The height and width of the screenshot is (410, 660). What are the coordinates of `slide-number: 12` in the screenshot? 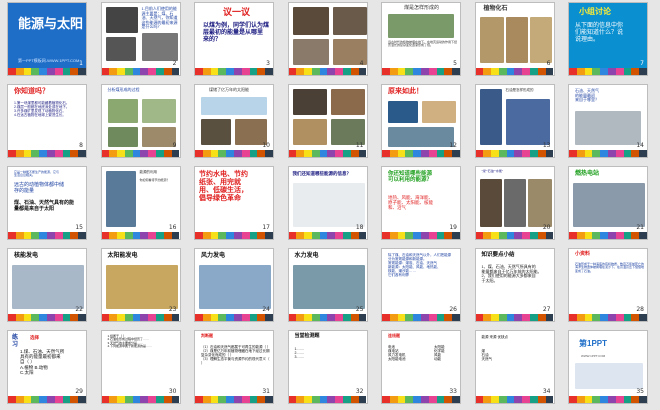 It's located at (453, 145).